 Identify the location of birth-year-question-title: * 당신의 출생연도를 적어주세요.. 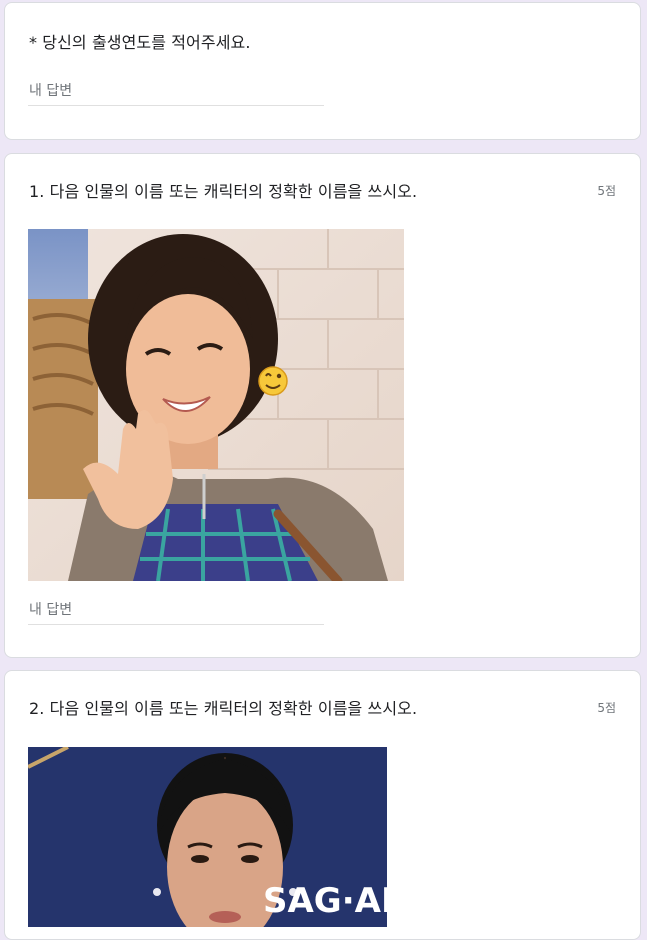
(140, 41).